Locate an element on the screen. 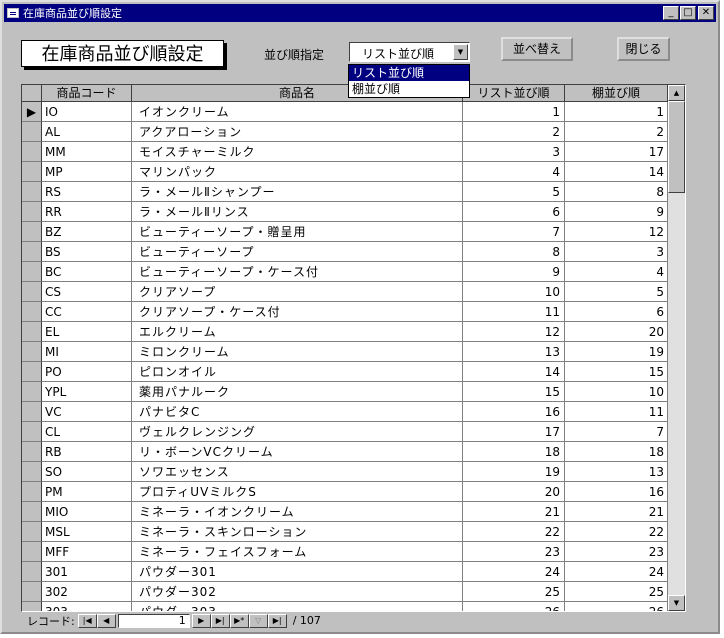 The image size is (724, 638). cell-code: PM is located at coordinates (87, 492).